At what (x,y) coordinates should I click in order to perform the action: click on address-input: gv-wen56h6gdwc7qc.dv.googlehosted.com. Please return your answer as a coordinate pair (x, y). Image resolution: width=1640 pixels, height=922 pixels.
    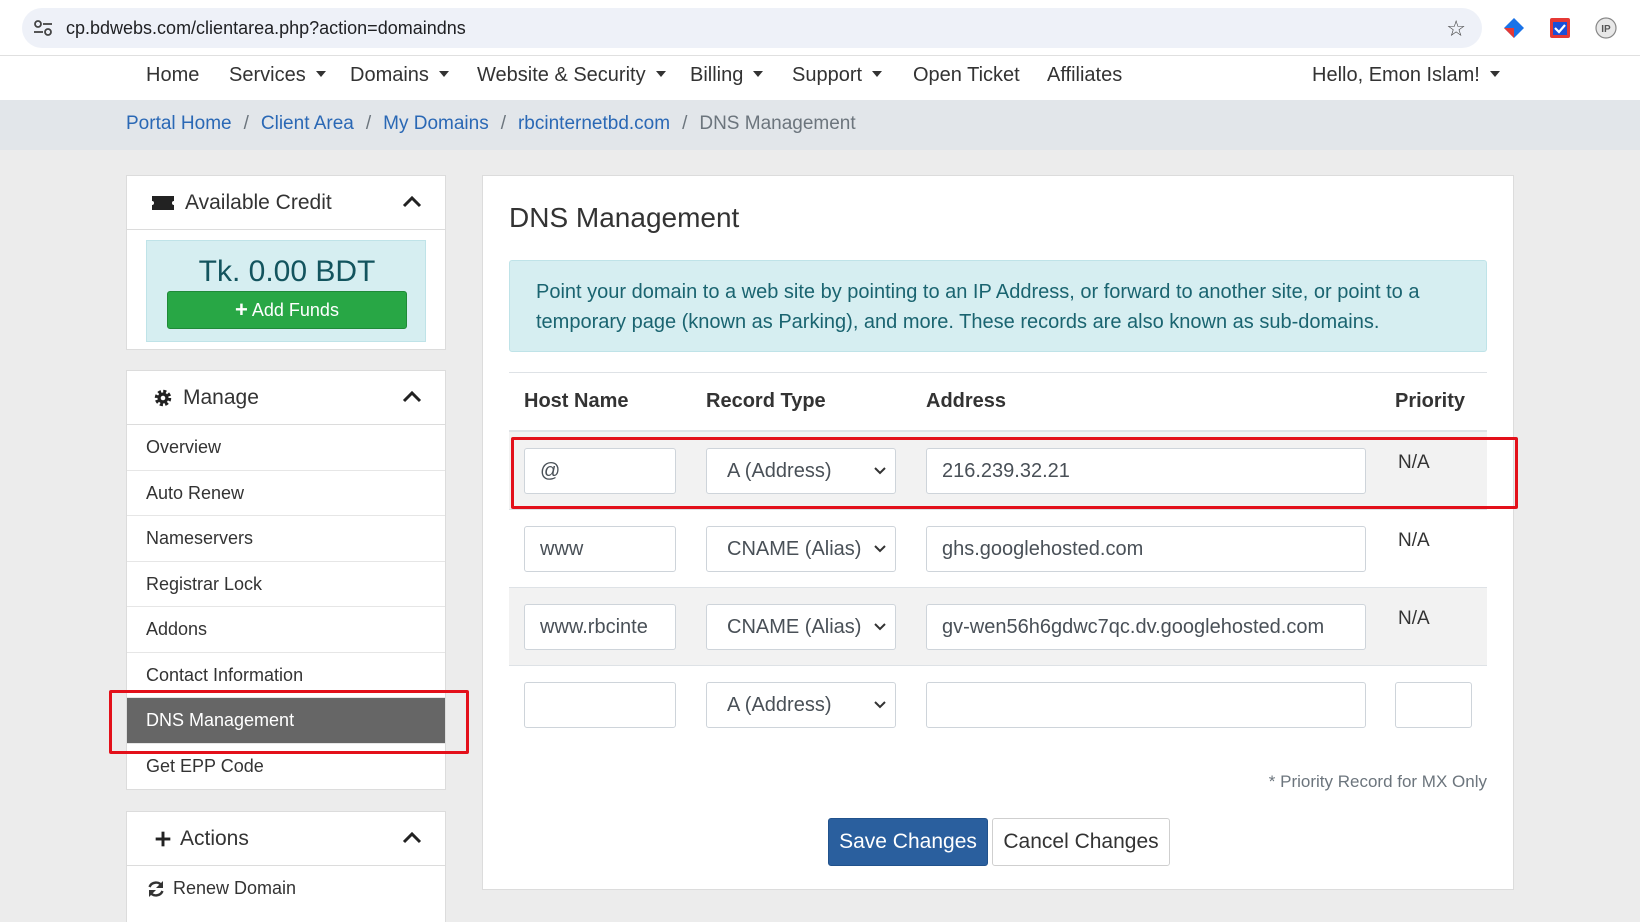
    Looking at the image, I should click on (1146, 627).